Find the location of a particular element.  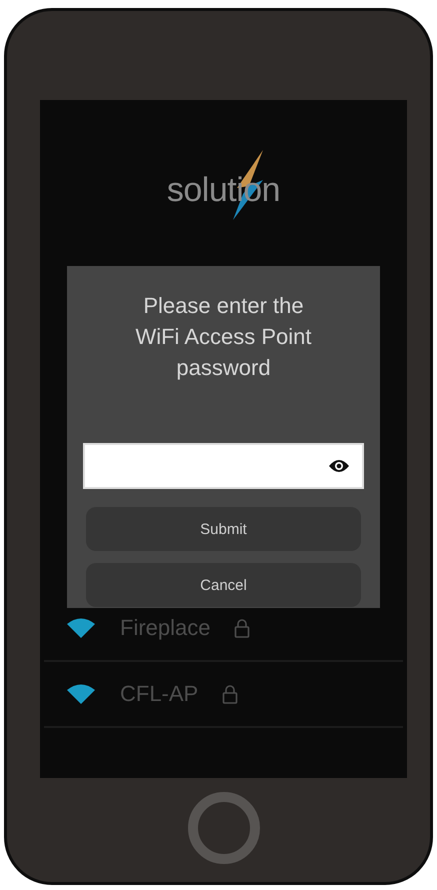

network-name: CFL-AP is located at coordinates (159, 694).